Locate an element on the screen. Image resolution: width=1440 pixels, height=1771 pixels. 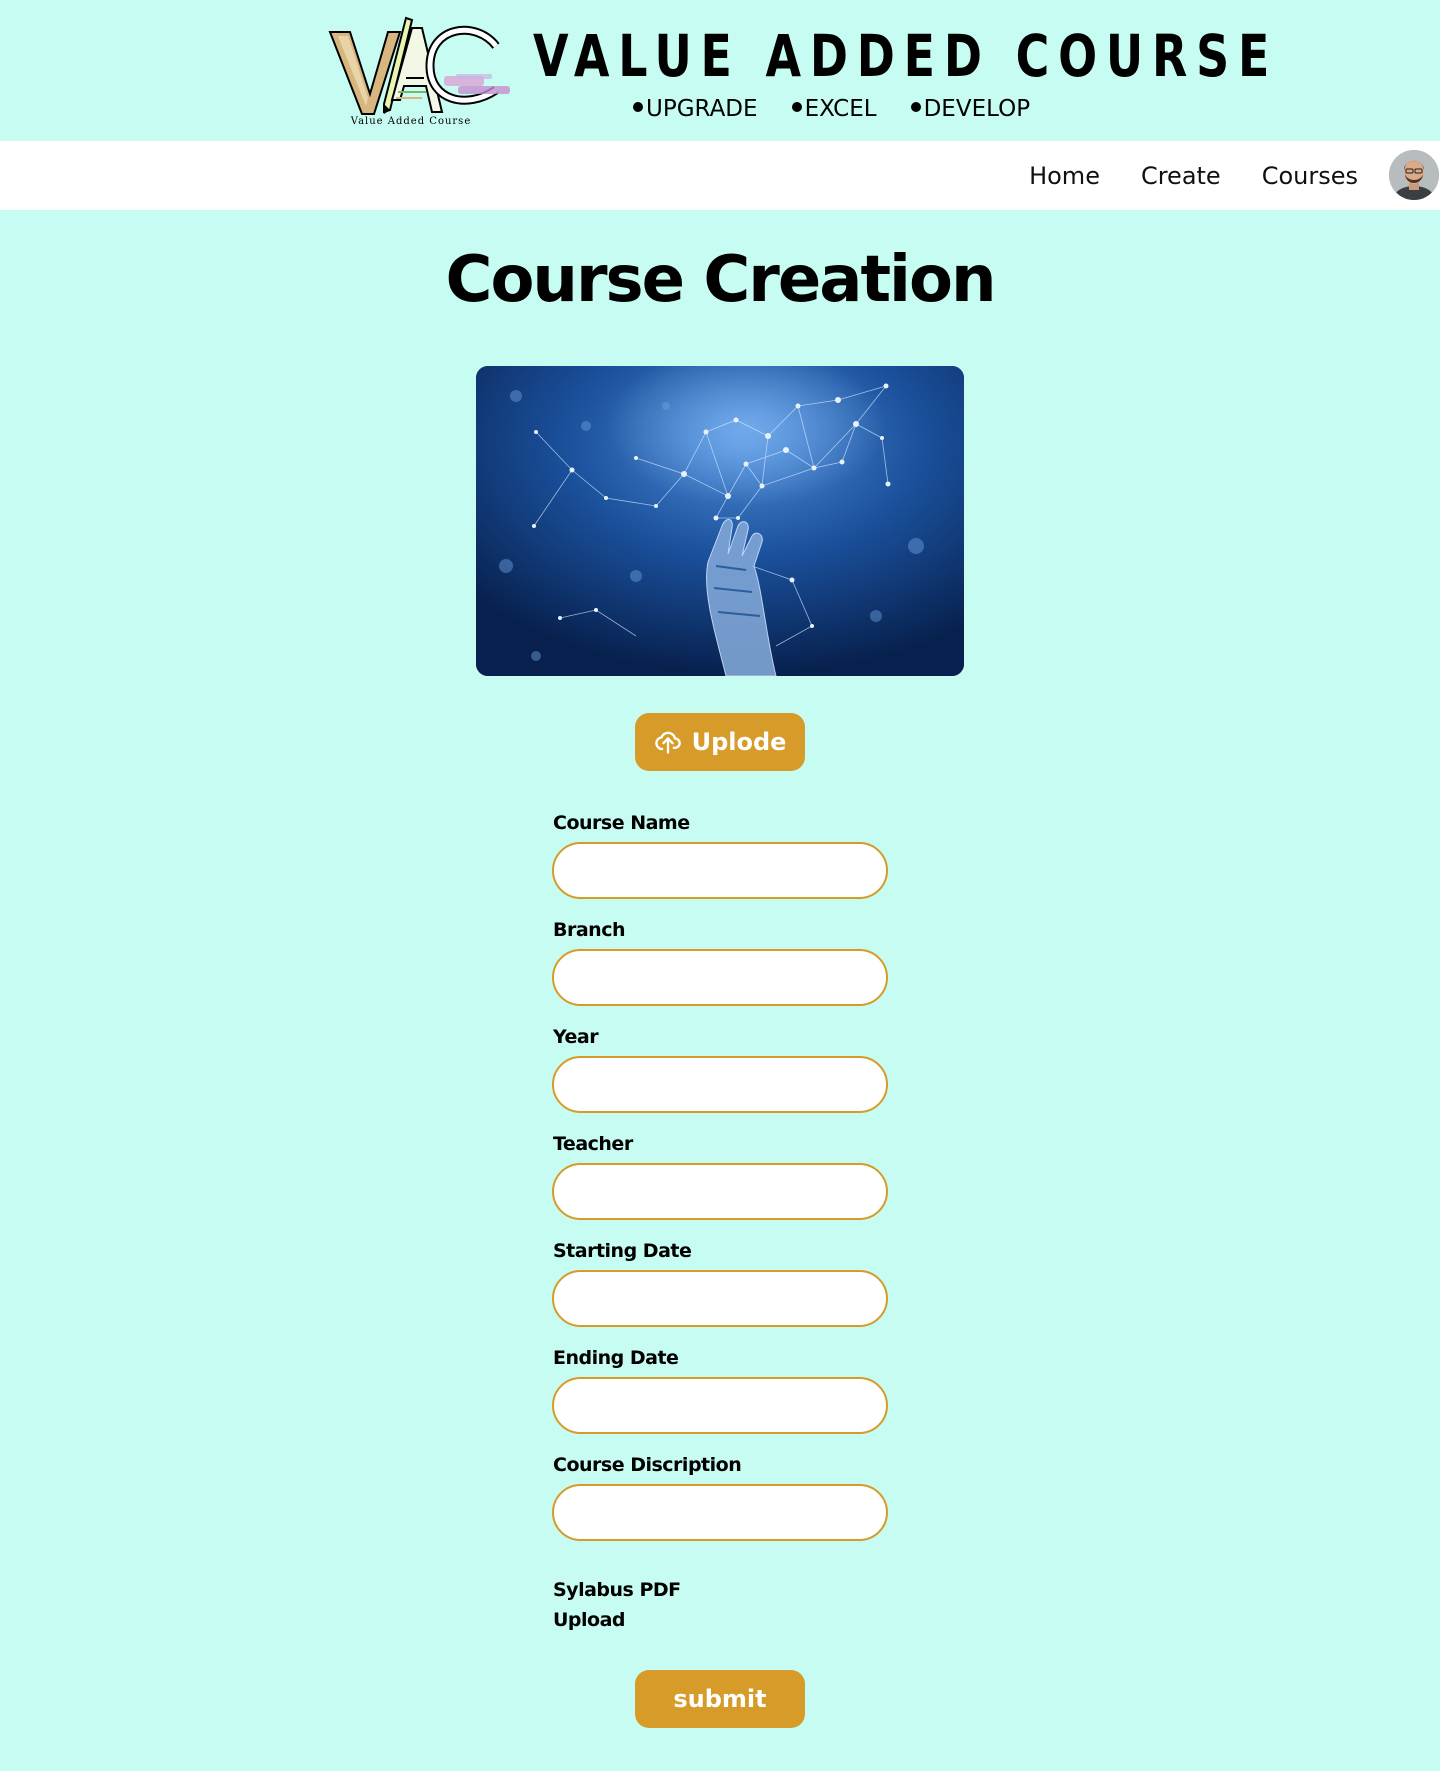
branch-input is located at coordinates (720, 977).